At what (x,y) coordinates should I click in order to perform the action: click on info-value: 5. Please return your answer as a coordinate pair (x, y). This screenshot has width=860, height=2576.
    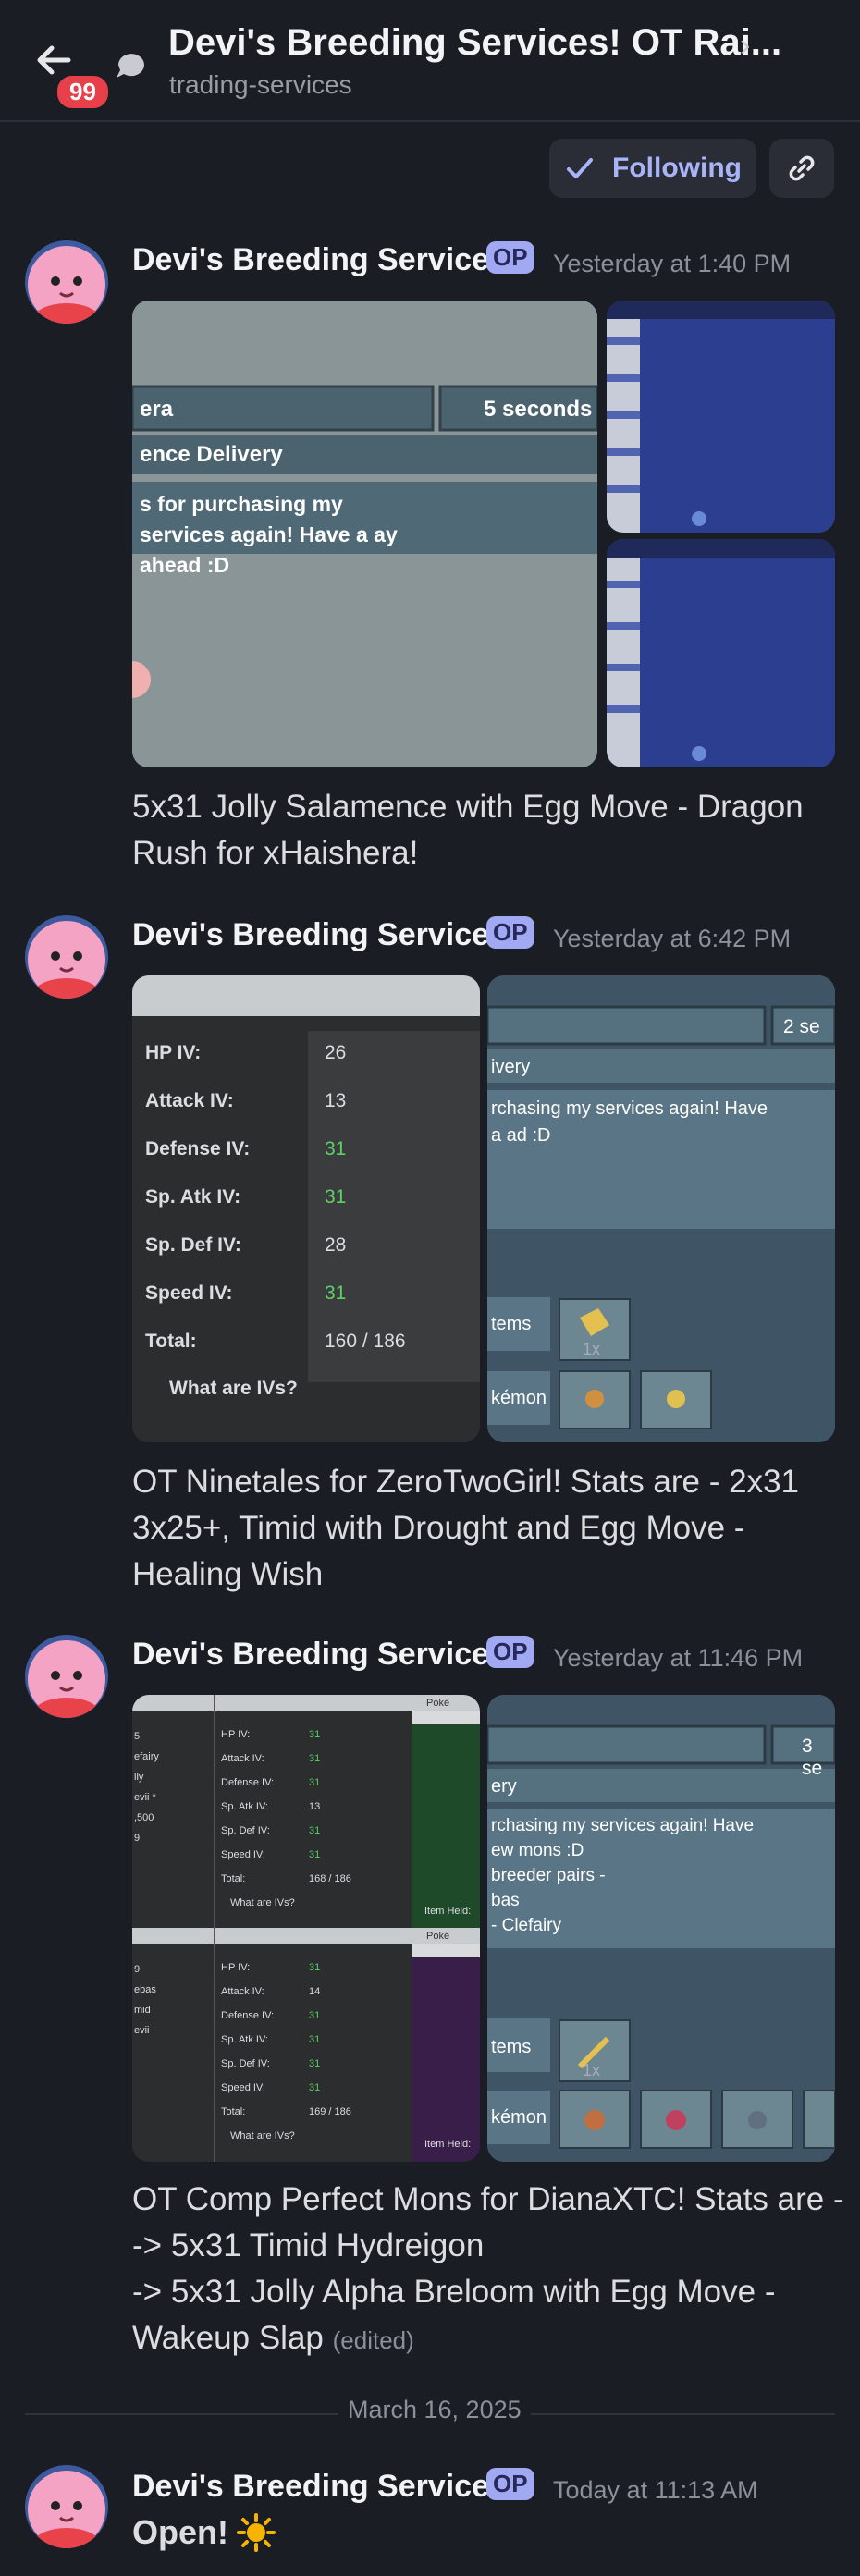
    Looking at the image, I should click on (137, 1736).